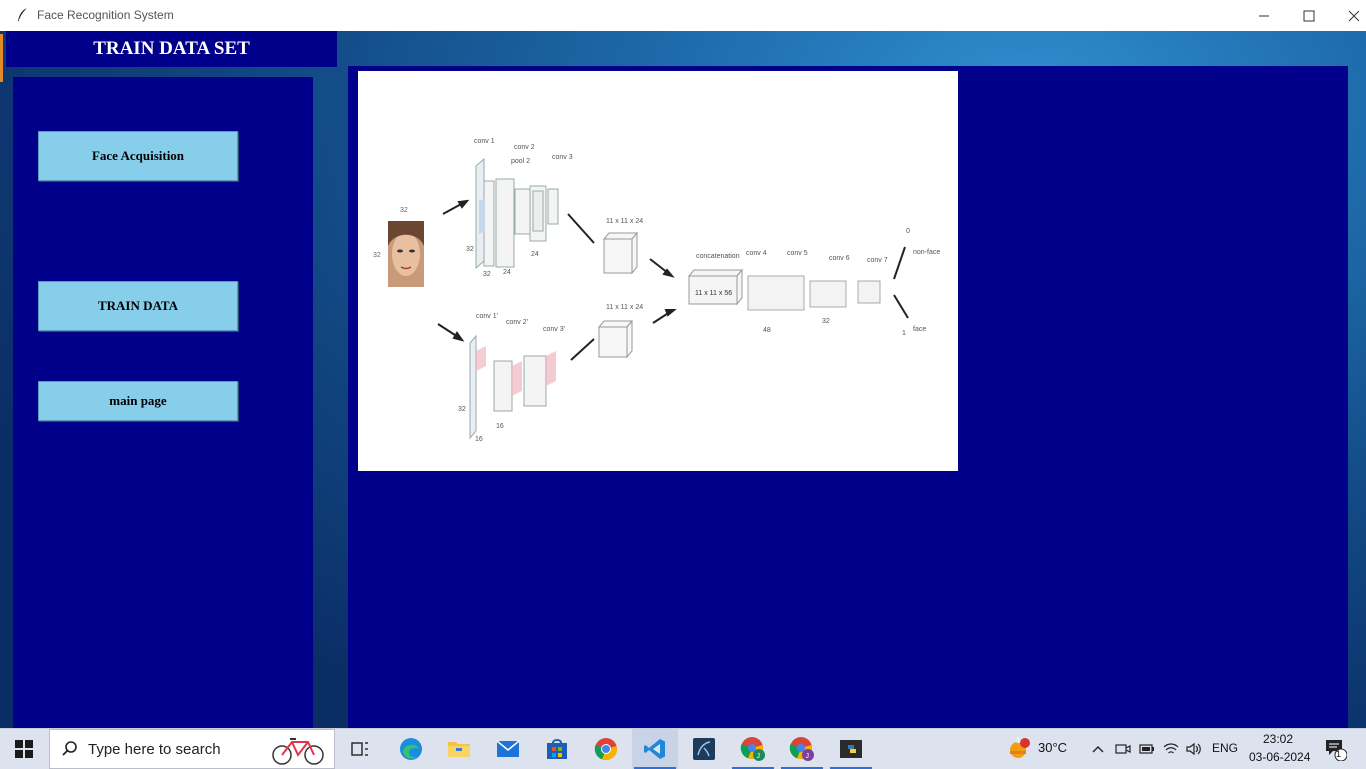 The height and width of the screenshot is (769, 1366). What do you see at coordinates (624, 307) in the screenshot?
I see `label-vol-bottom: 11 x 11 x 24` at bounding box center [624, 307].